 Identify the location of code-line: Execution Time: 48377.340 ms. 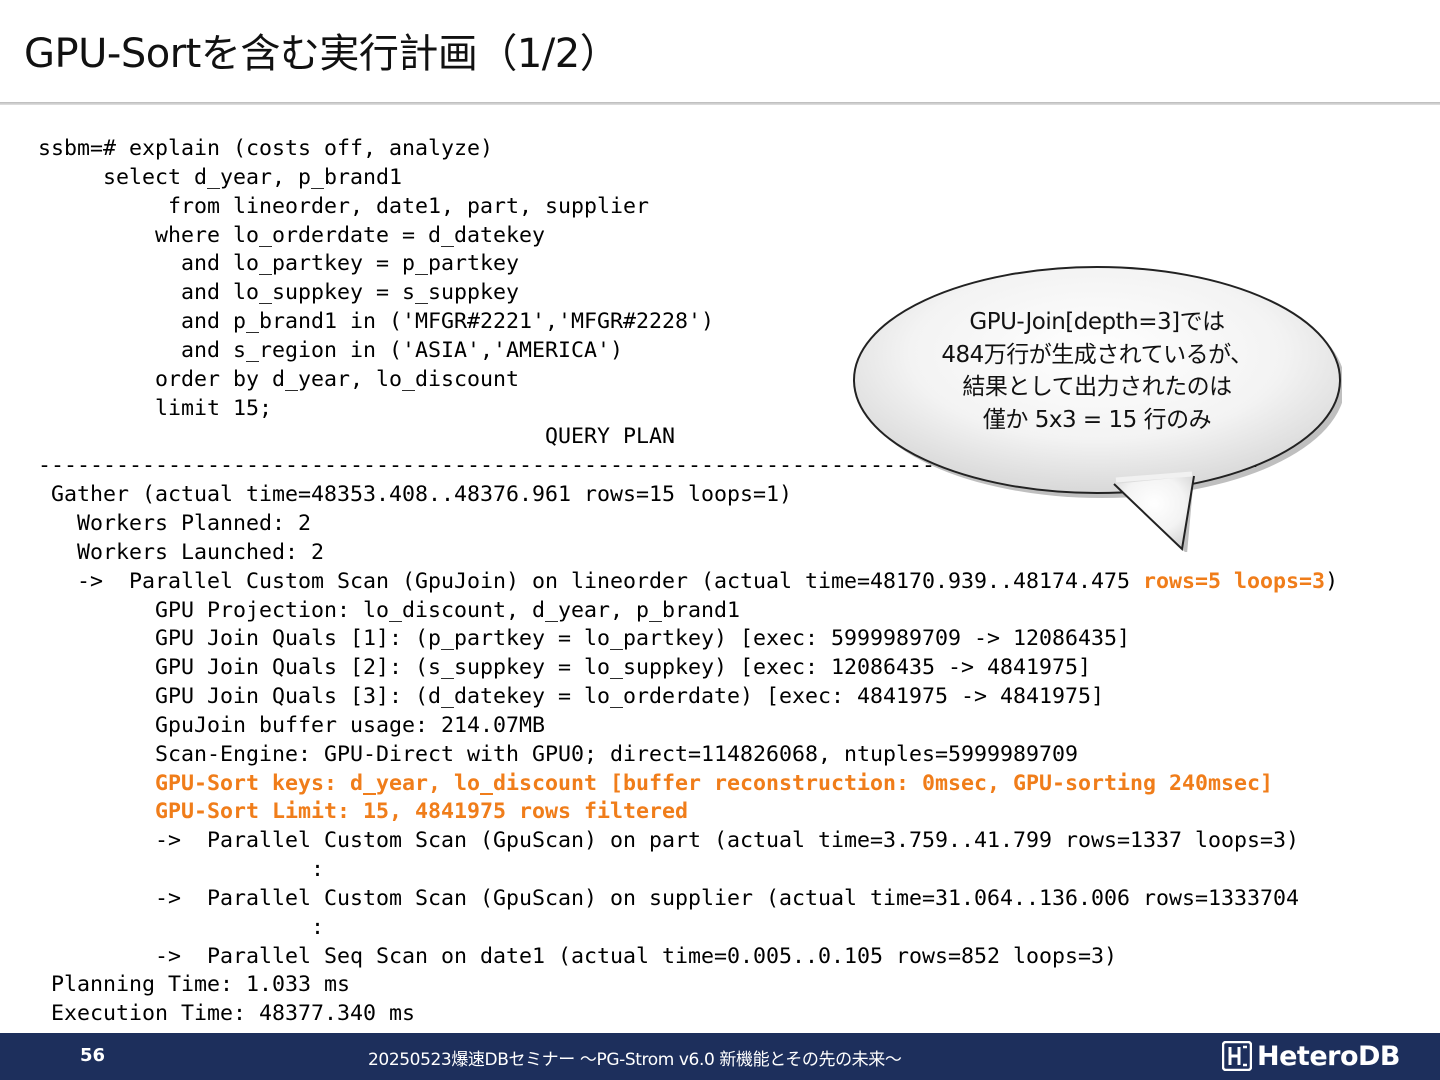
(688, 1014).